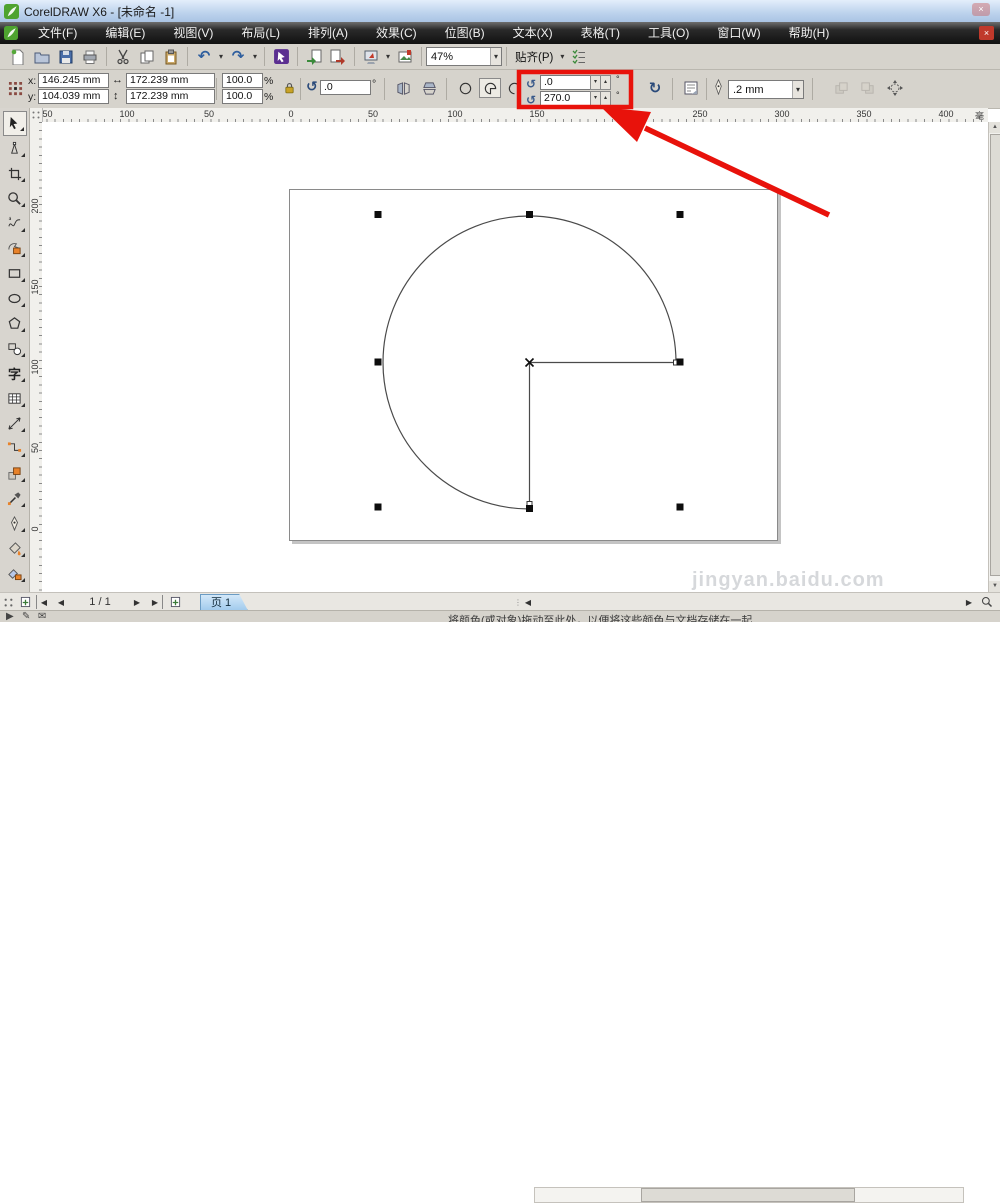 Image resolution: width=1000 pixels, height=1203 pixels. What do you see at coordinates (328, 33) in the screenshot?
I see `menu-arrange: 排列(A)` at bounding box center [328, 33].